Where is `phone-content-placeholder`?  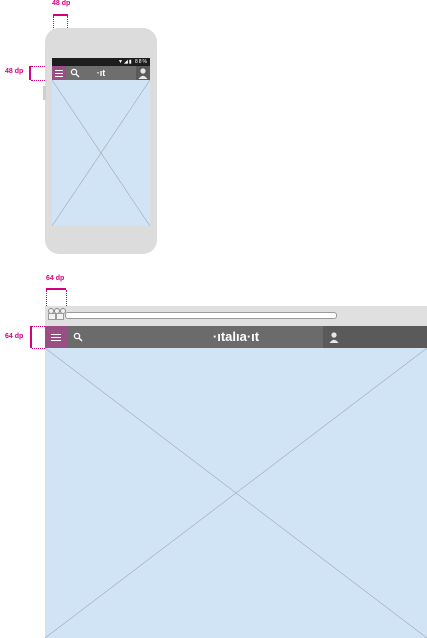 phone-content-placeholder is located at coordinates (101, 153).